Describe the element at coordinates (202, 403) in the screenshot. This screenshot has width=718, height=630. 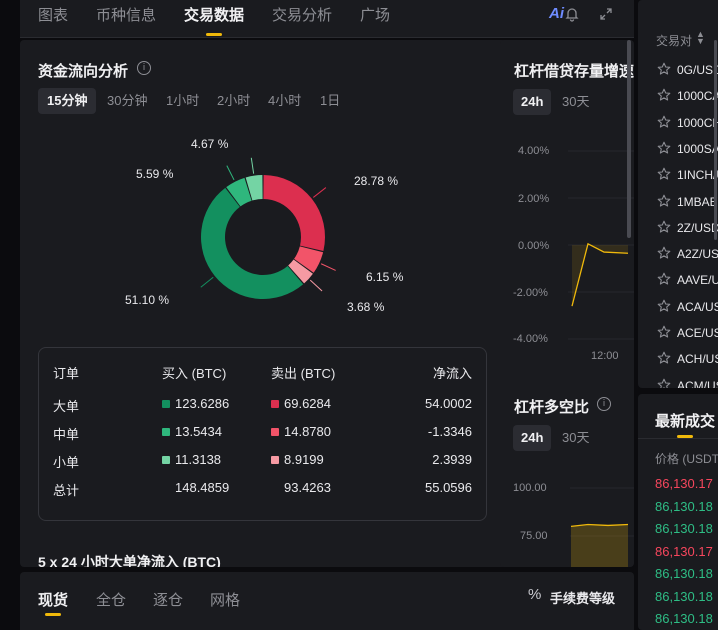
I see `buy-value: 123.6286` at that location.